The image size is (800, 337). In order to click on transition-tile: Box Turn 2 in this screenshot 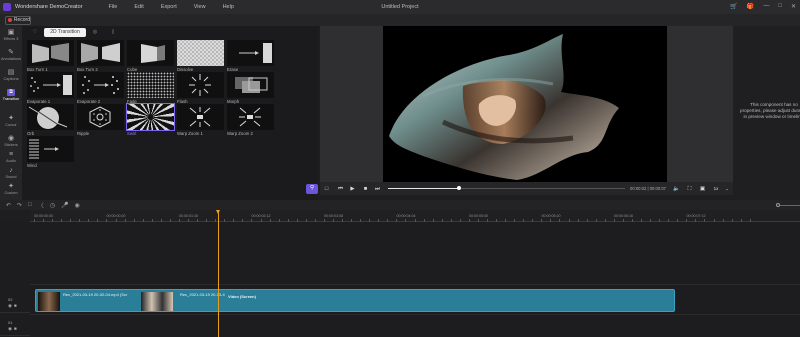, I will do `click(100, 56)`.